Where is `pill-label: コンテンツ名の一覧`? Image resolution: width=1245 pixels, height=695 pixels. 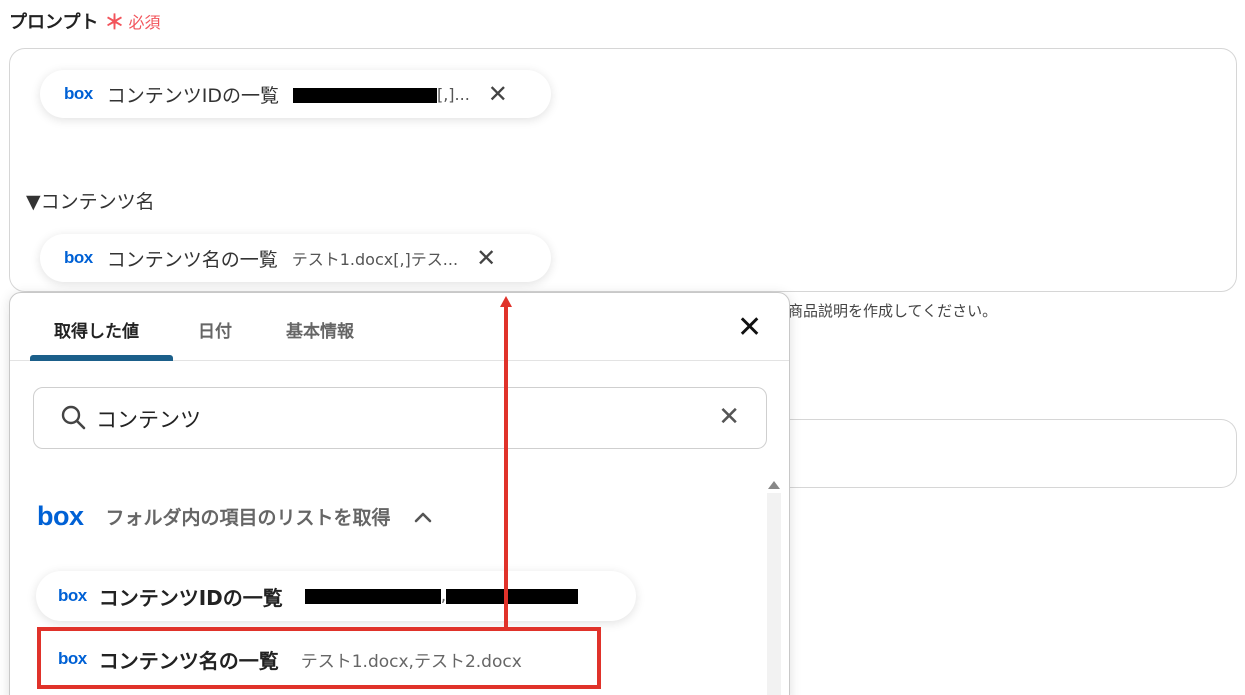
pill-label: コンテンツ名の一覧 is located at coordinates (192, 259).